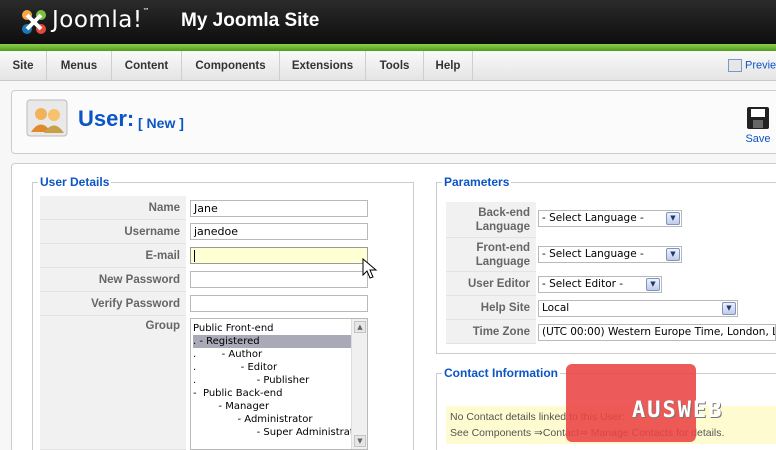  I want to click on menu-tools: Tools, so click(395, 66).